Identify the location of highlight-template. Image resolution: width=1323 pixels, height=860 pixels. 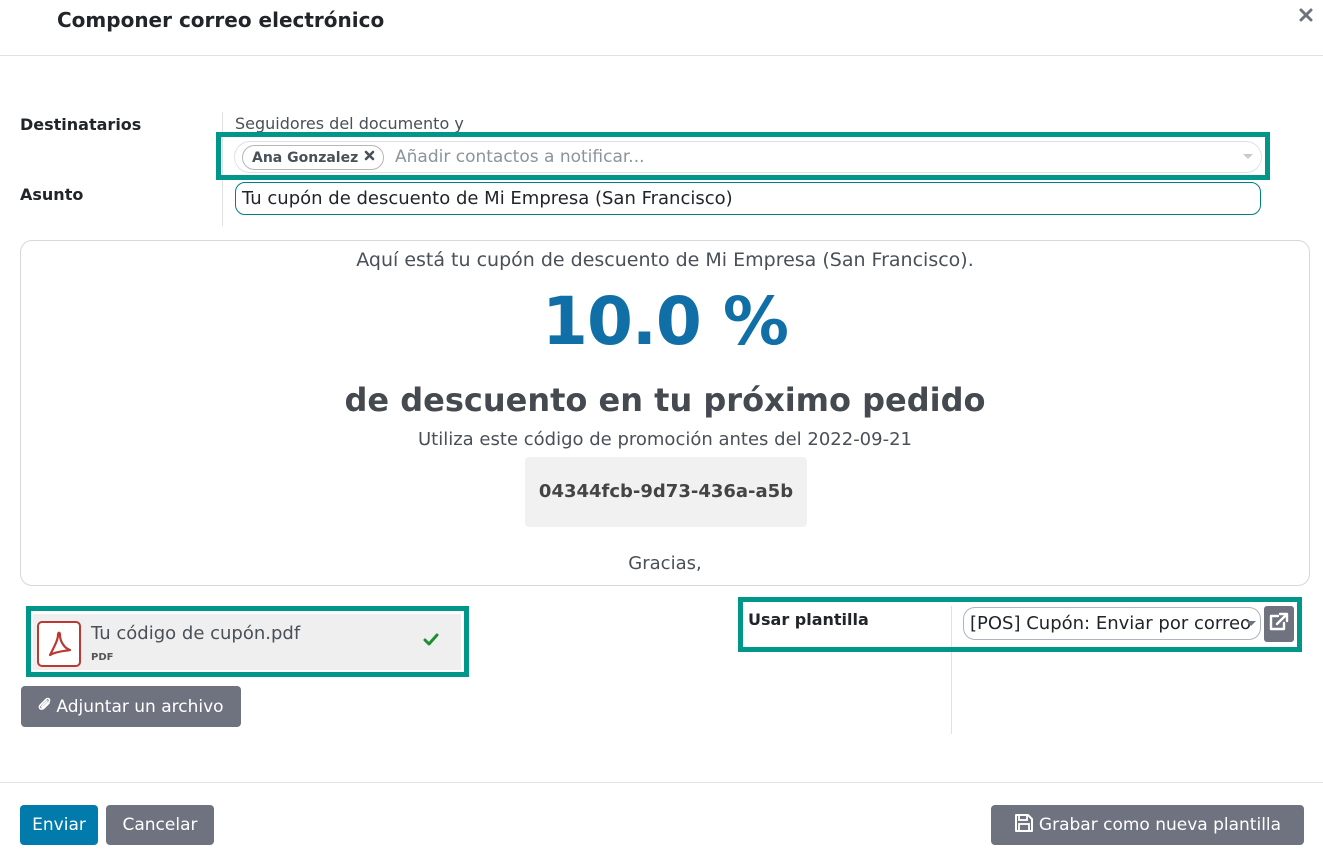
(1020, 624).